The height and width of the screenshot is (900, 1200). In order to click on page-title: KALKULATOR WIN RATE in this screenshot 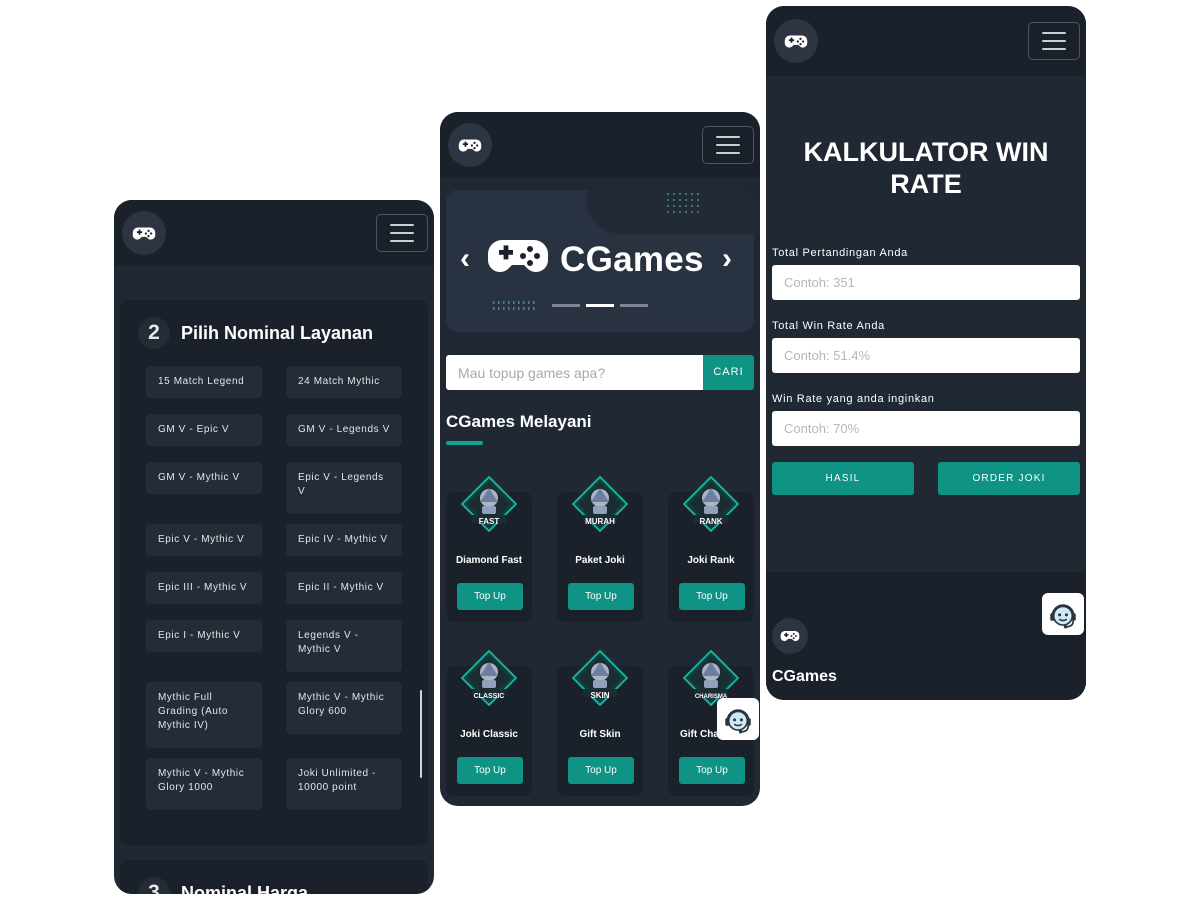, I will do `click(926, 168)`.